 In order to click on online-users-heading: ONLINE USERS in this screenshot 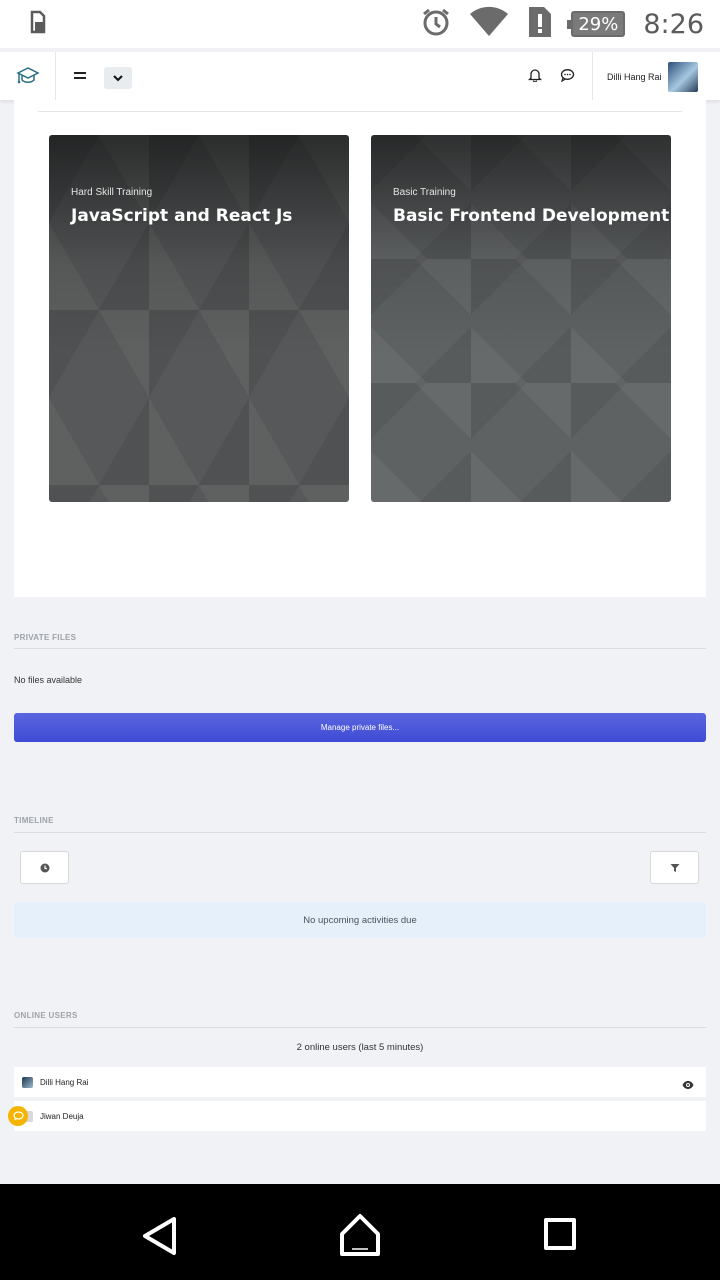, I will do `click(46, 1015)`.